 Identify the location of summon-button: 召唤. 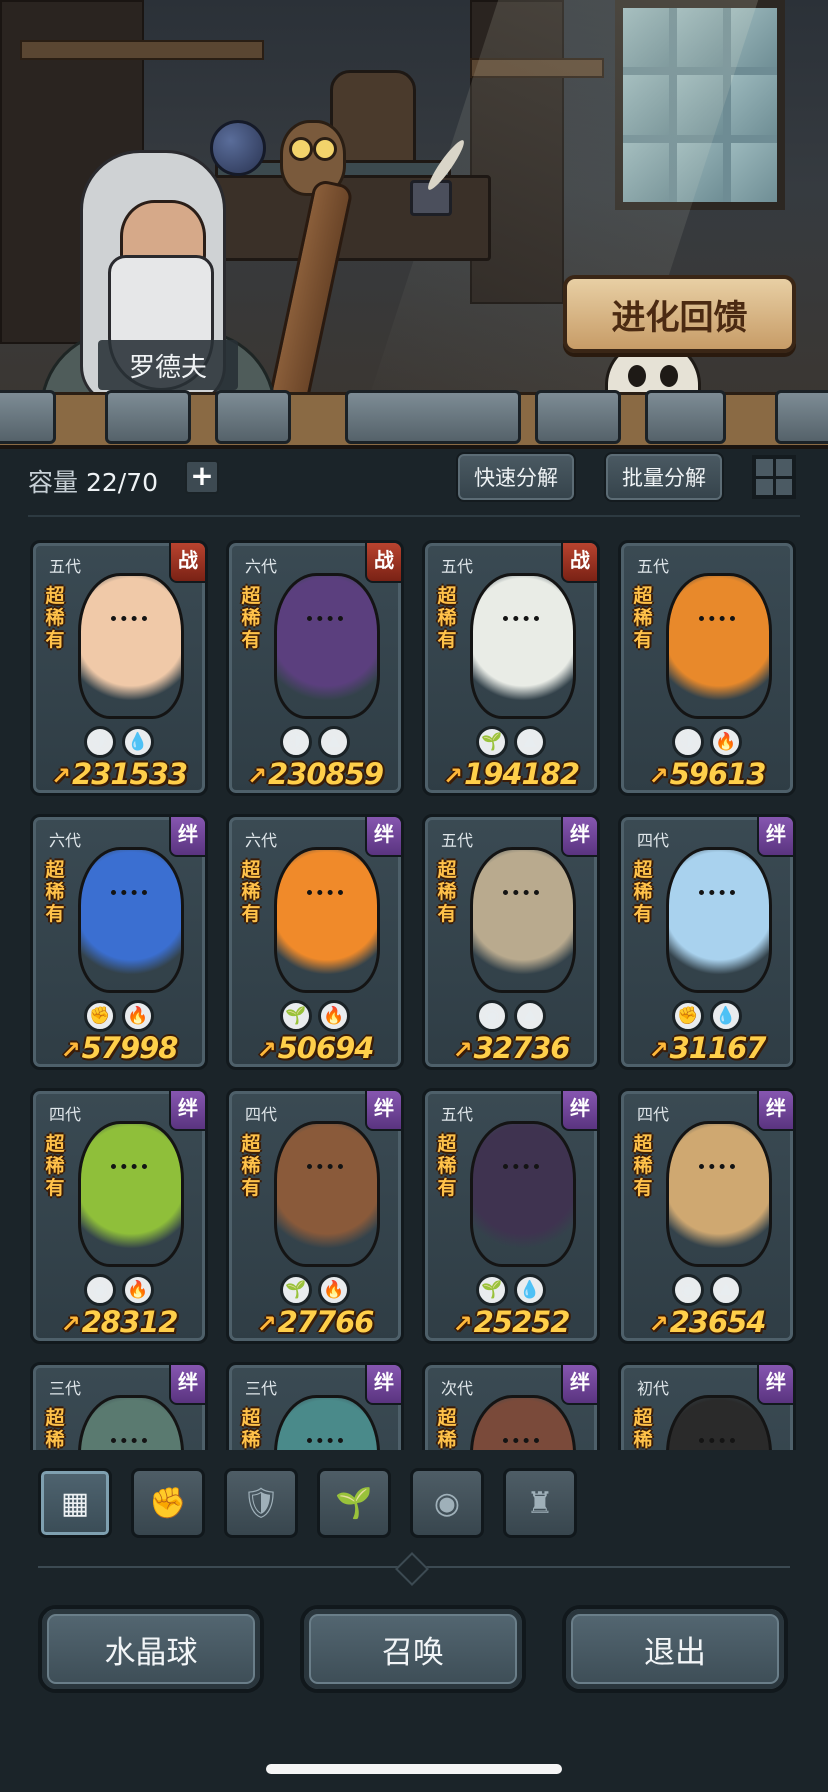
(413, 1649).